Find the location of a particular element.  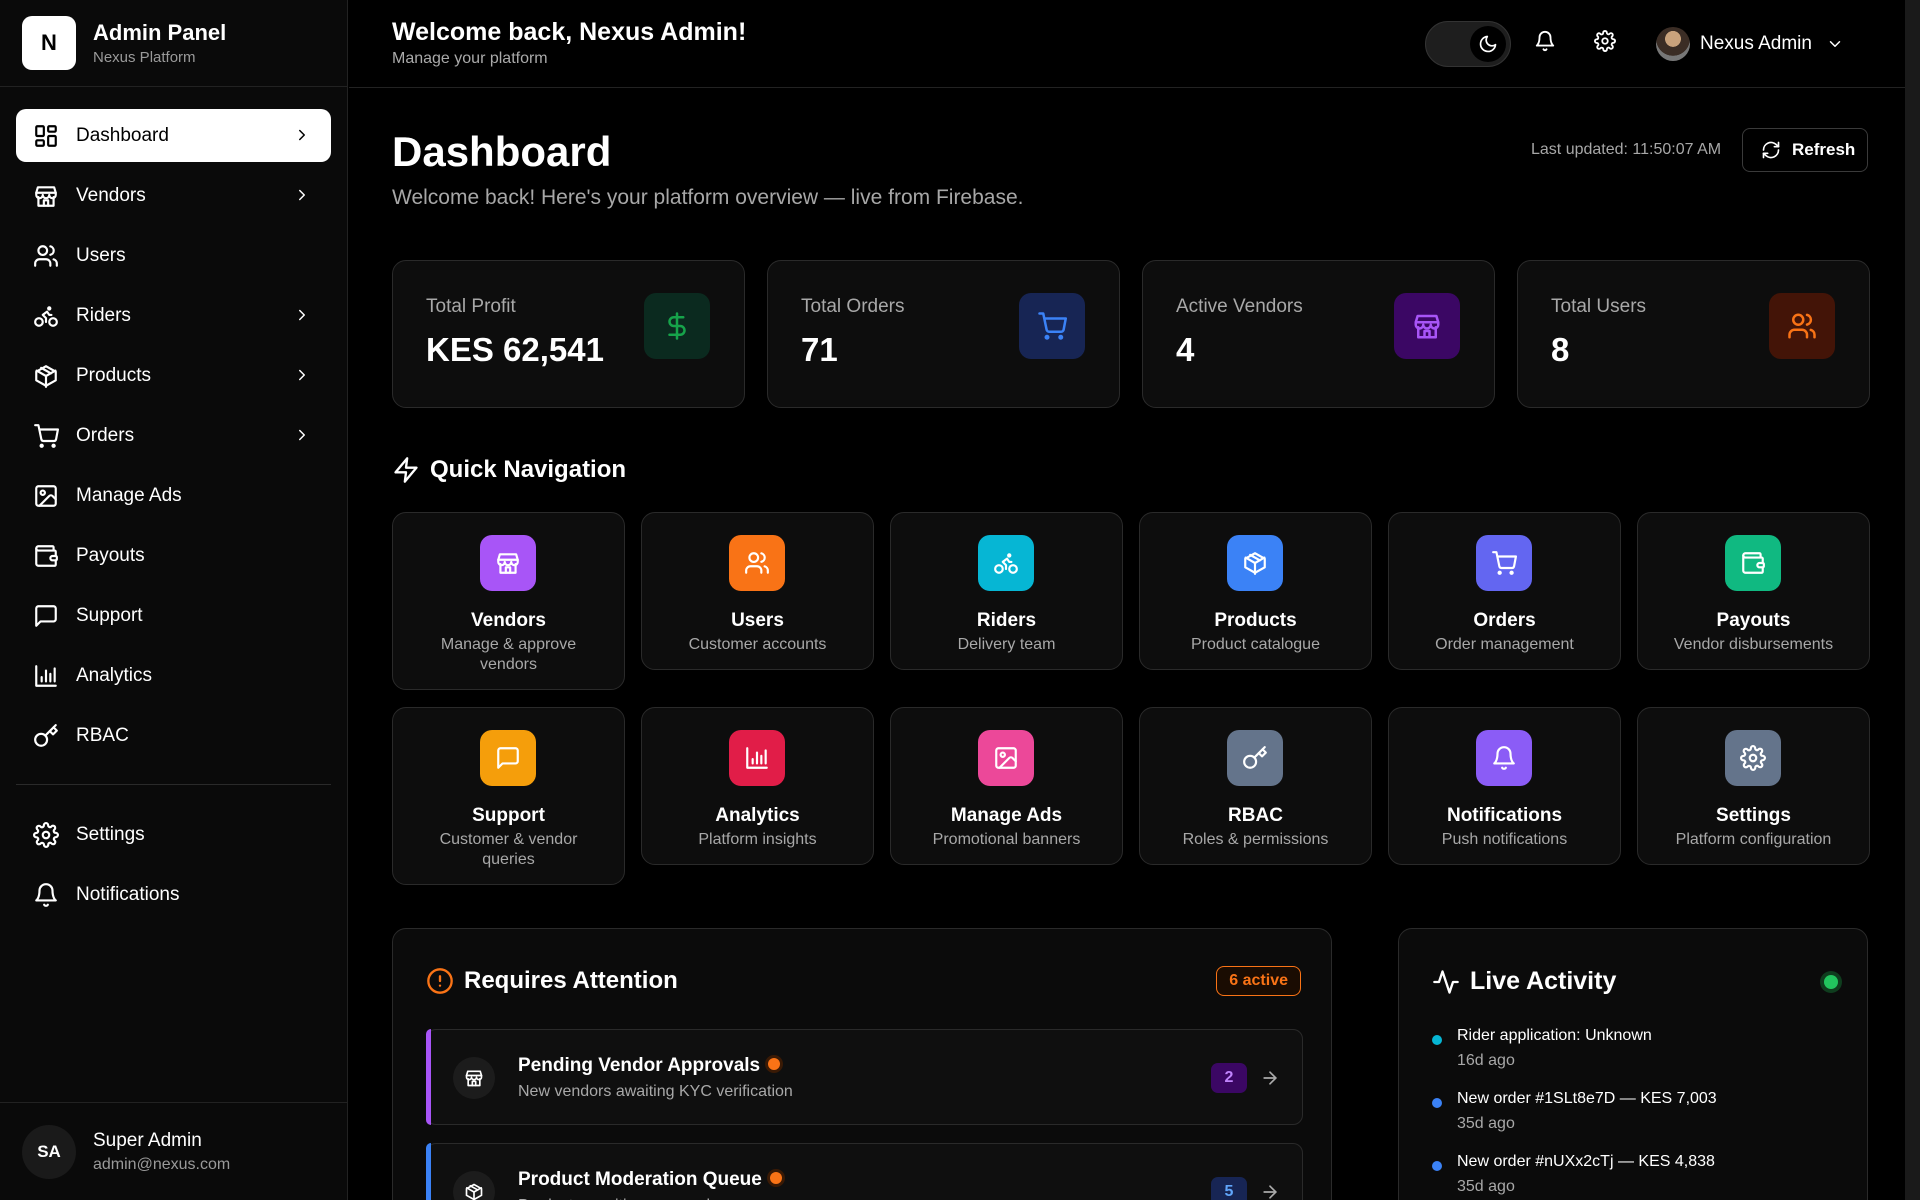

profile-name: Nexus Admin is located at coordinates (1756, 43).